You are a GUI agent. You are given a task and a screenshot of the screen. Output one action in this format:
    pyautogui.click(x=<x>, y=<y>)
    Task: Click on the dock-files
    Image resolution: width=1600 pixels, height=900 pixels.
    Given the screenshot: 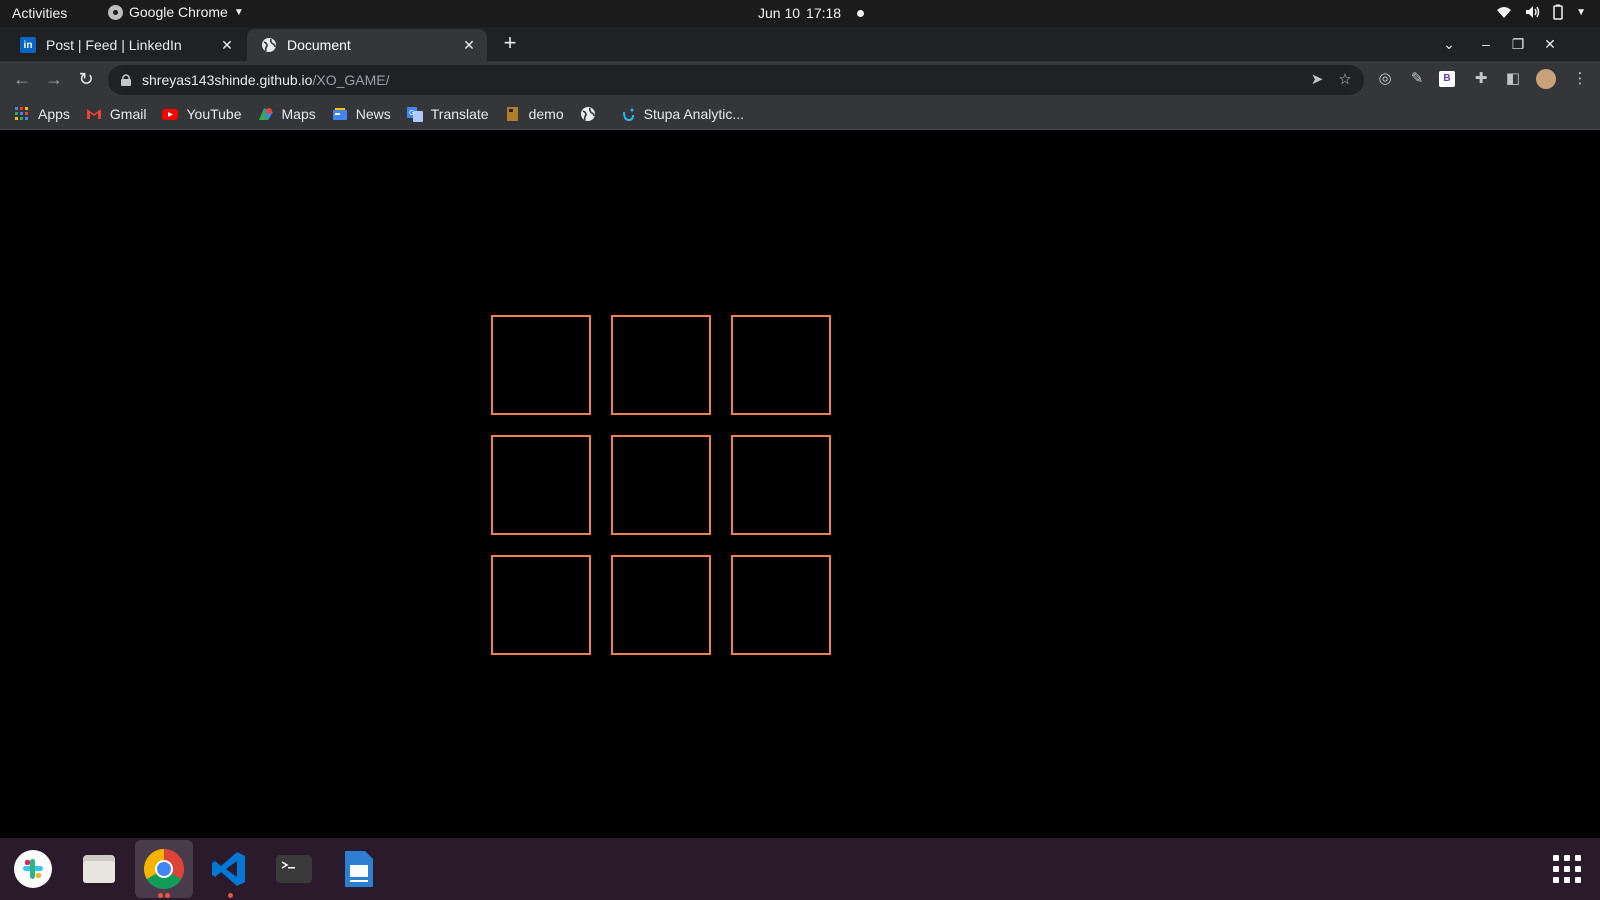 What is the action you would take?
    pyautogui.click(x=99, y=869)
    